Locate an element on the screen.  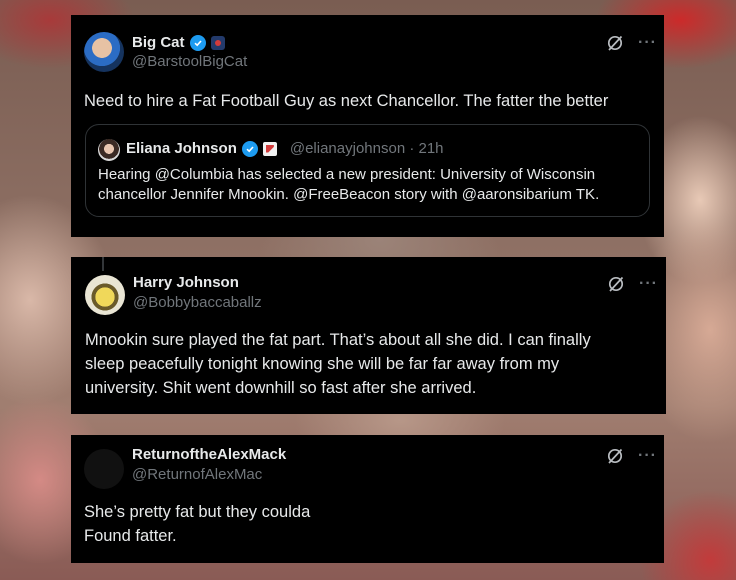
post-text-line: She’s pretty fat but they coulda is located at coordinates (197, 512).